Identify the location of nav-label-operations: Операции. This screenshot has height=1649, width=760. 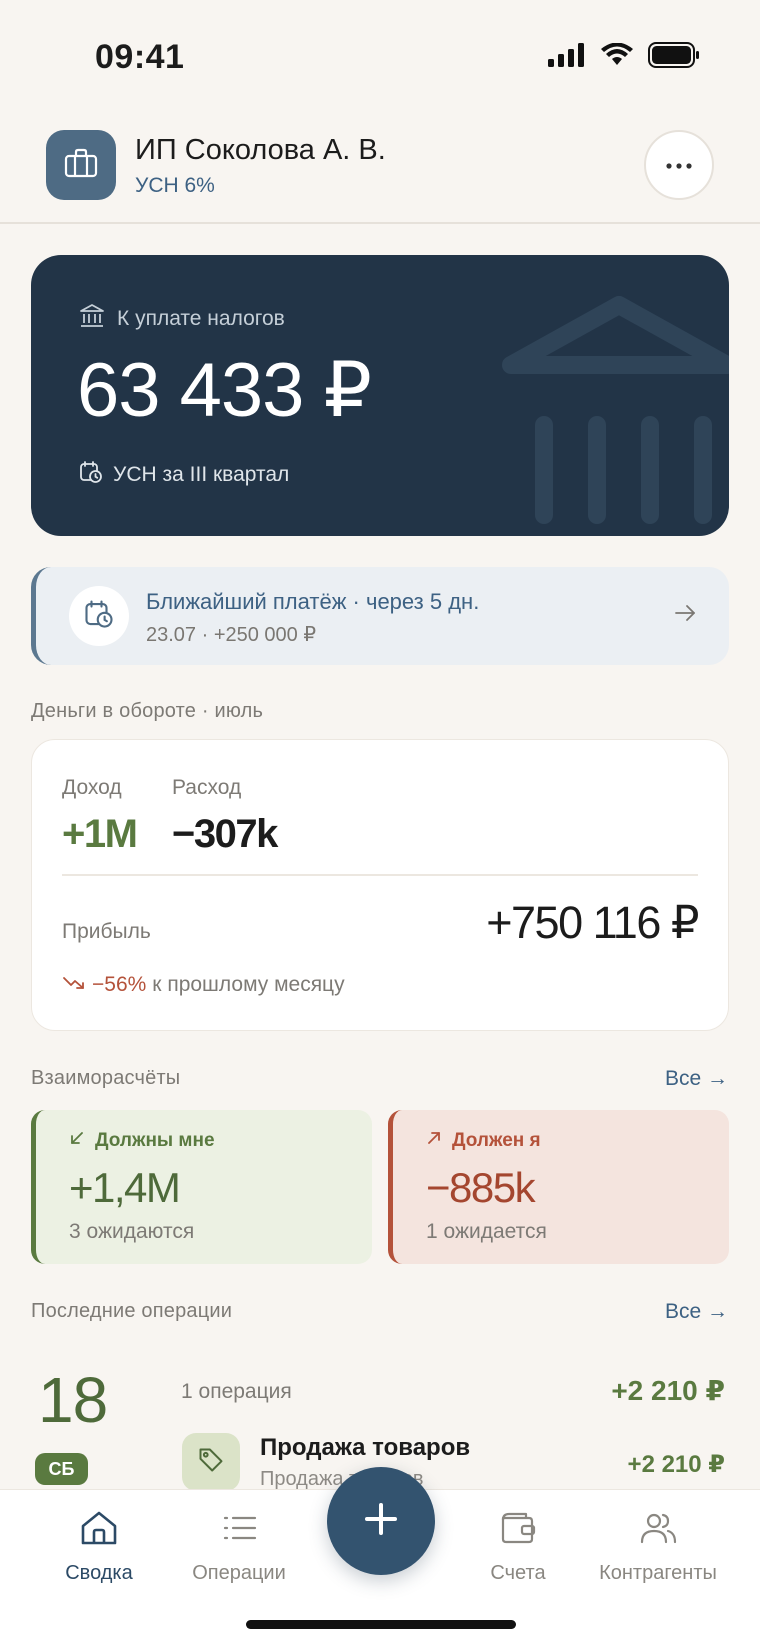
(239, 1573).